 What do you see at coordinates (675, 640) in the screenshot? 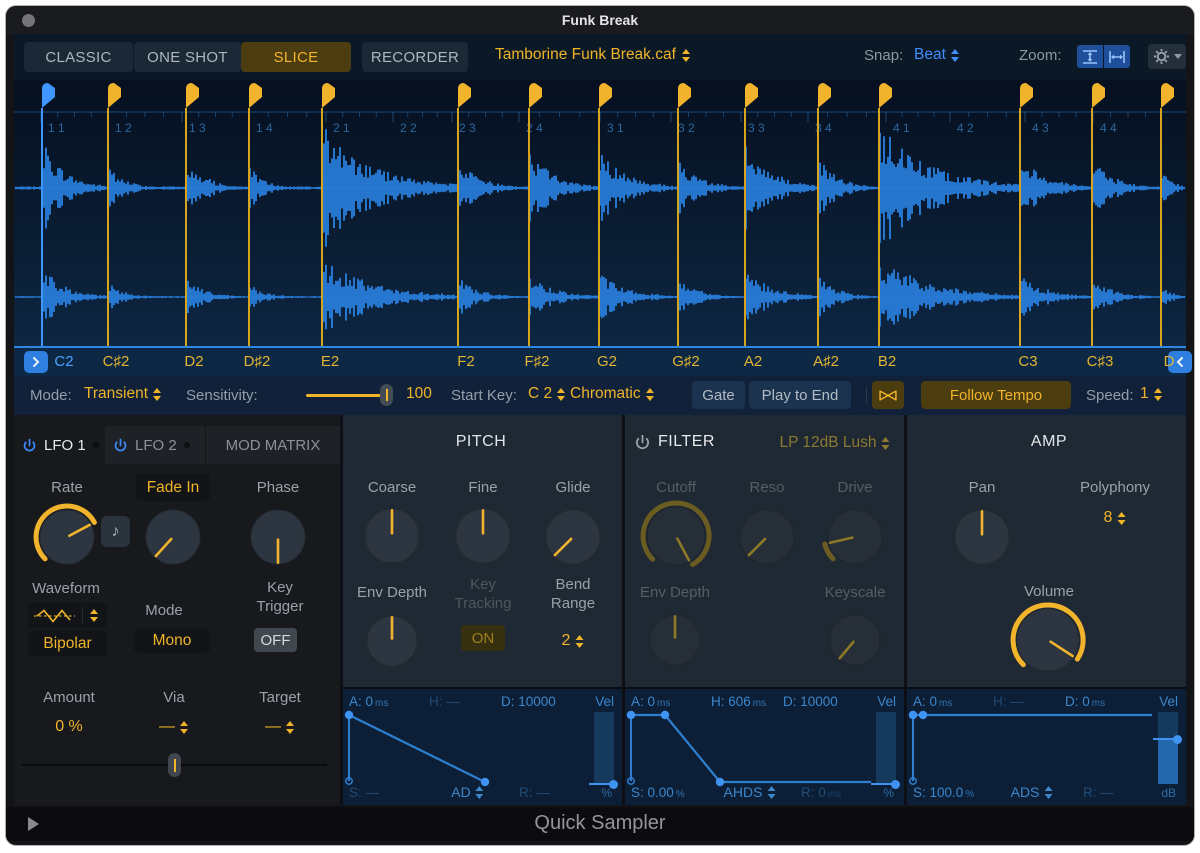
I see `filter-env-depth-knob` at bounding box center [675, 640].